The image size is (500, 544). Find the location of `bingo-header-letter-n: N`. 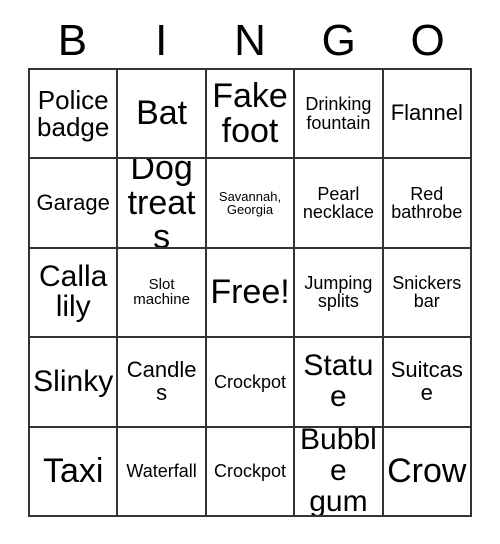

bingo-header-letter-n: N is located at coordinates (250, 40).